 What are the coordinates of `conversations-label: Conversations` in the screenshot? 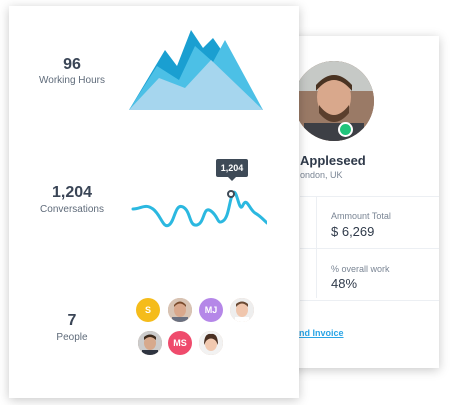 It's located at (72, 209).